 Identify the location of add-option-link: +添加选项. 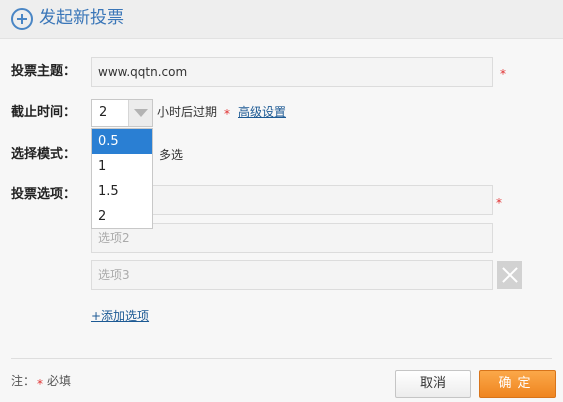
(120, 316).